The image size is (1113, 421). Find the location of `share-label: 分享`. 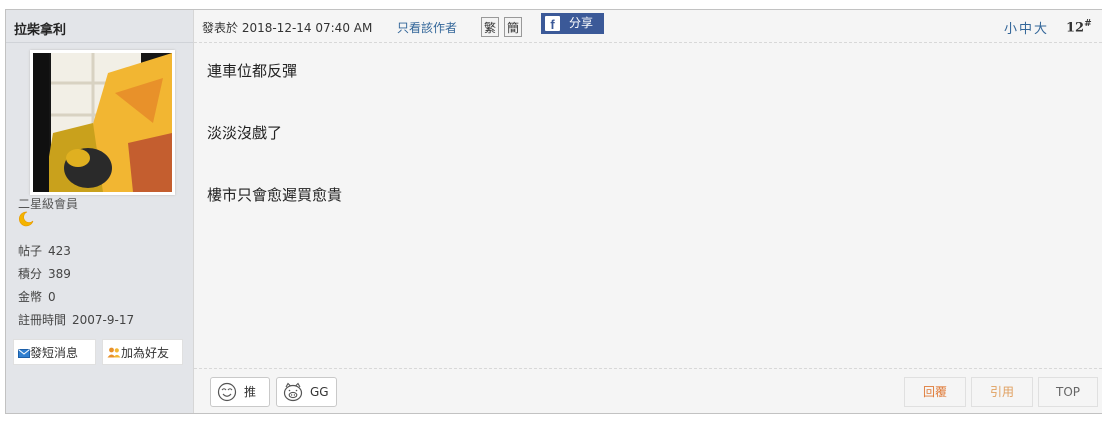

share-label: 分享 is located at coordinates (581, 23).